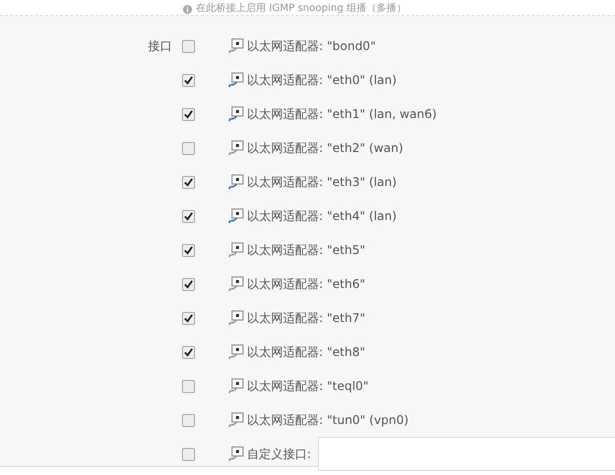  What do you see at coordinates (187, 9) in the screenshot?
I see `info-icon` at bounding box center [187, 9].